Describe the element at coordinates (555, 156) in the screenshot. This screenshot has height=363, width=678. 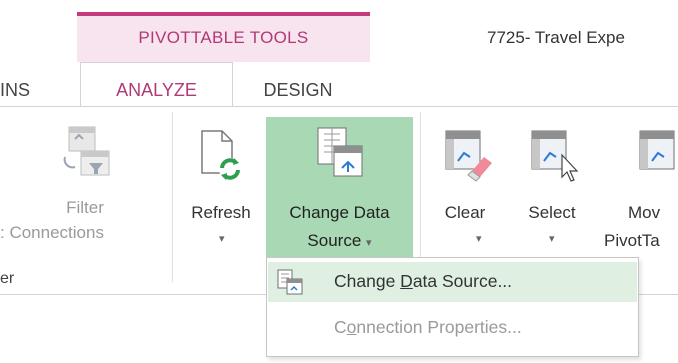
I see `select-icon` at that location.